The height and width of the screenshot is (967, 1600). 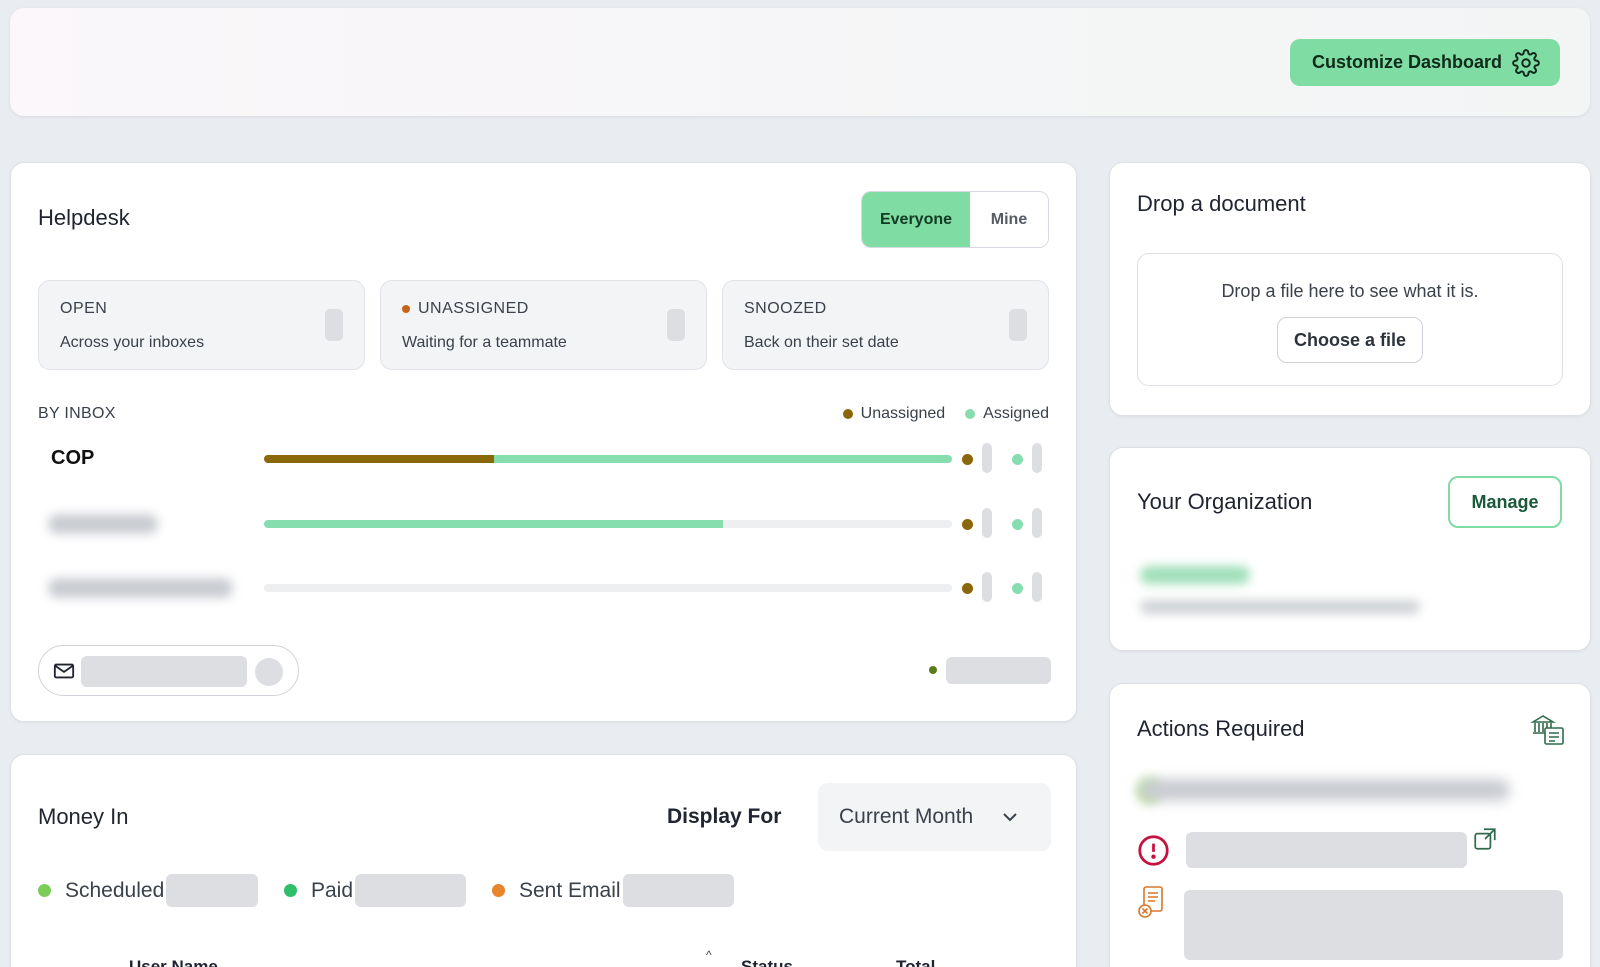 What do you see at coordinates (1195, 575) in the screenshot?
I see `organization-name-redacted` at bounding box center [1195, 575].